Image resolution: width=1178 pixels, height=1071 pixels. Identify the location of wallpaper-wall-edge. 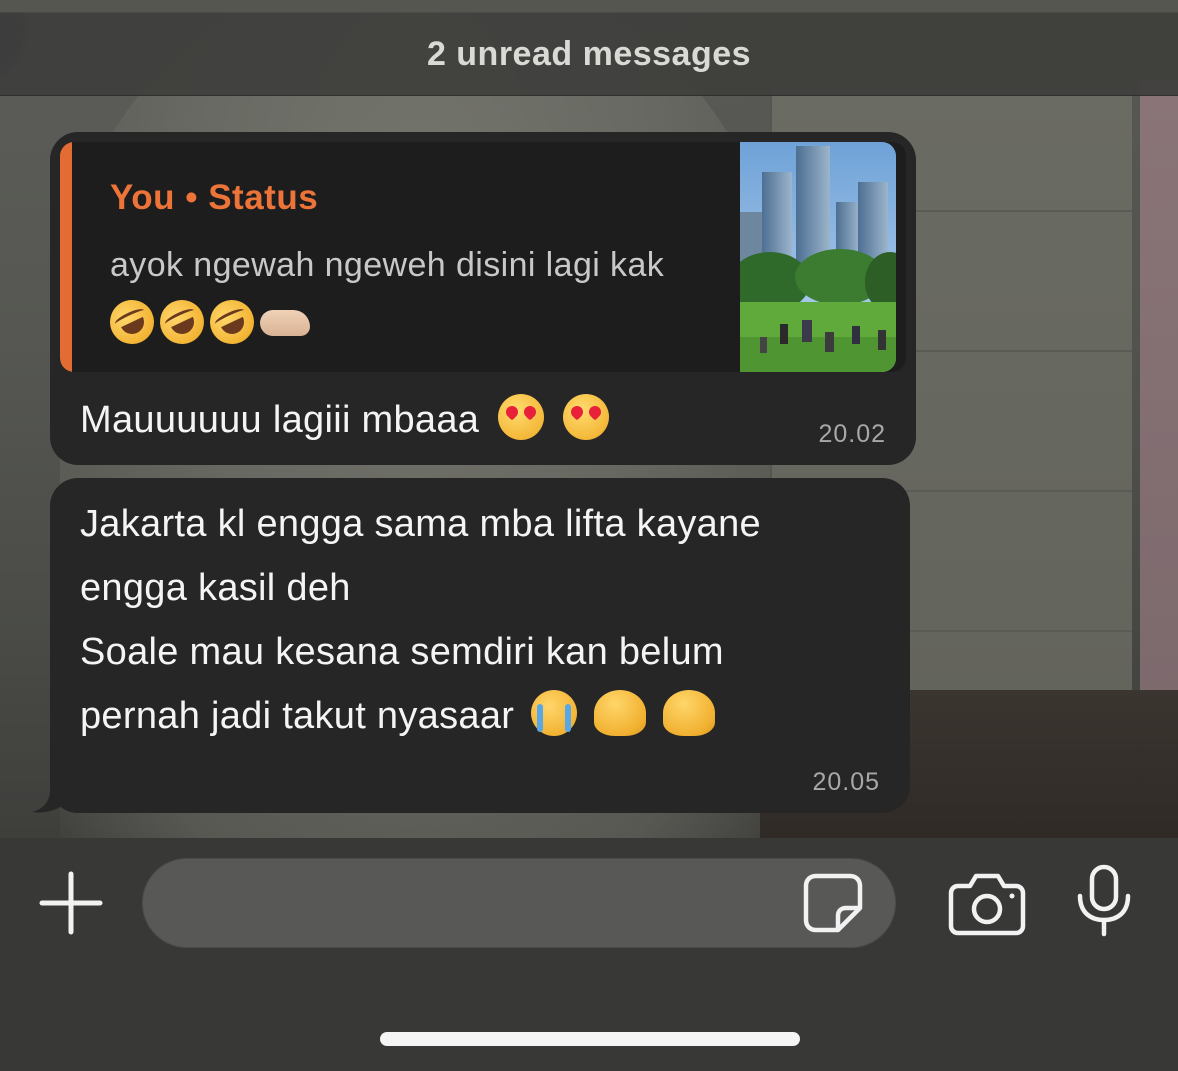
(1159, 390).